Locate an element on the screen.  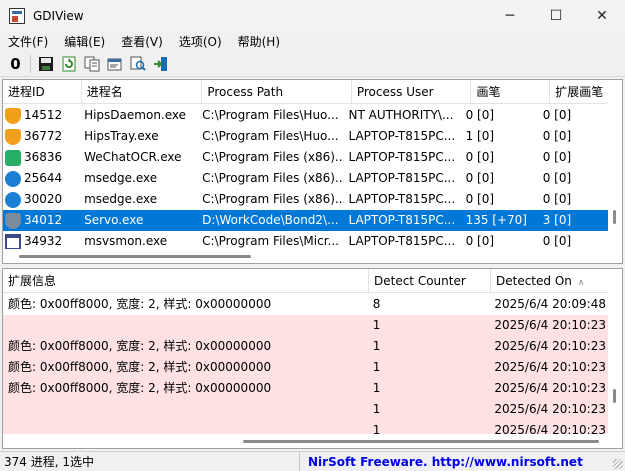
process-name-cell: HipsDaemon.exe is located at coordinates (135, 115).